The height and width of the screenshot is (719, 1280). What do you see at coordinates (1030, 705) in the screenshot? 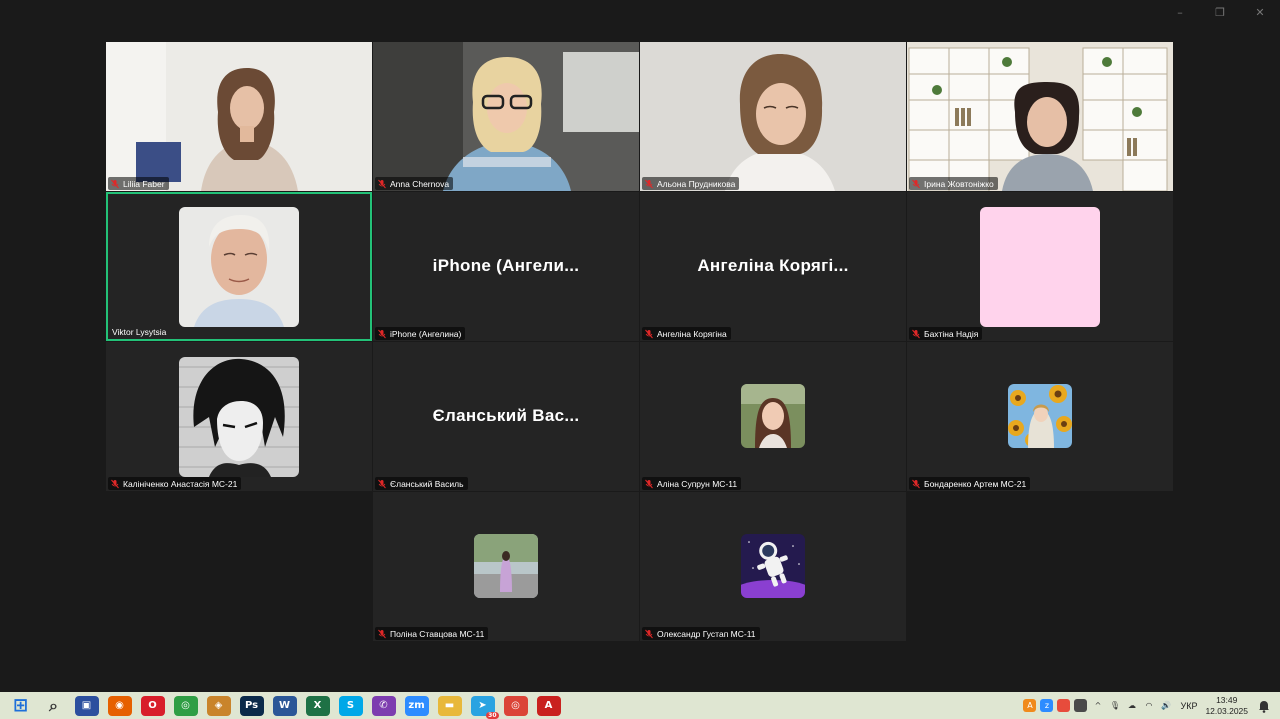
I see `avast-icon: A` at bounding box center [1030, 705].